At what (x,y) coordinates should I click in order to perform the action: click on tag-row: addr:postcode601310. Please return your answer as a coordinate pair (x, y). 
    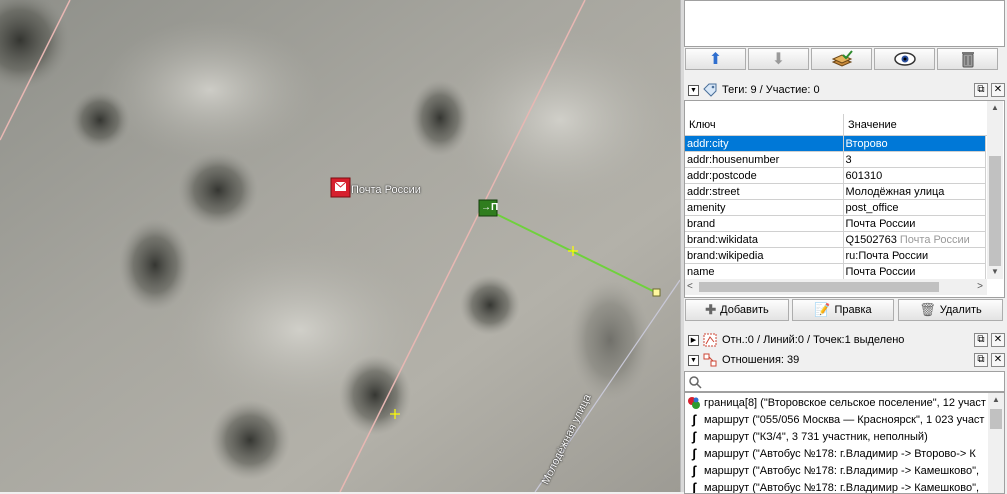
    Looking at the image, I should click on (835, 176).